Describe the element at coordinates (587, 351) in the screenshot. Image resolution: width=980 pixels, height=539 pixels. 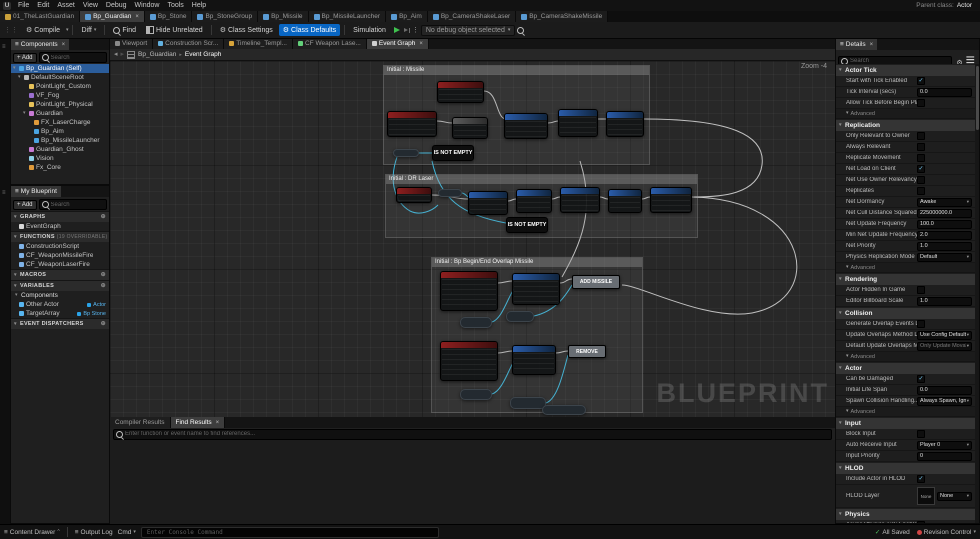
I see `remove-macro-node: REMOVE` at that location.